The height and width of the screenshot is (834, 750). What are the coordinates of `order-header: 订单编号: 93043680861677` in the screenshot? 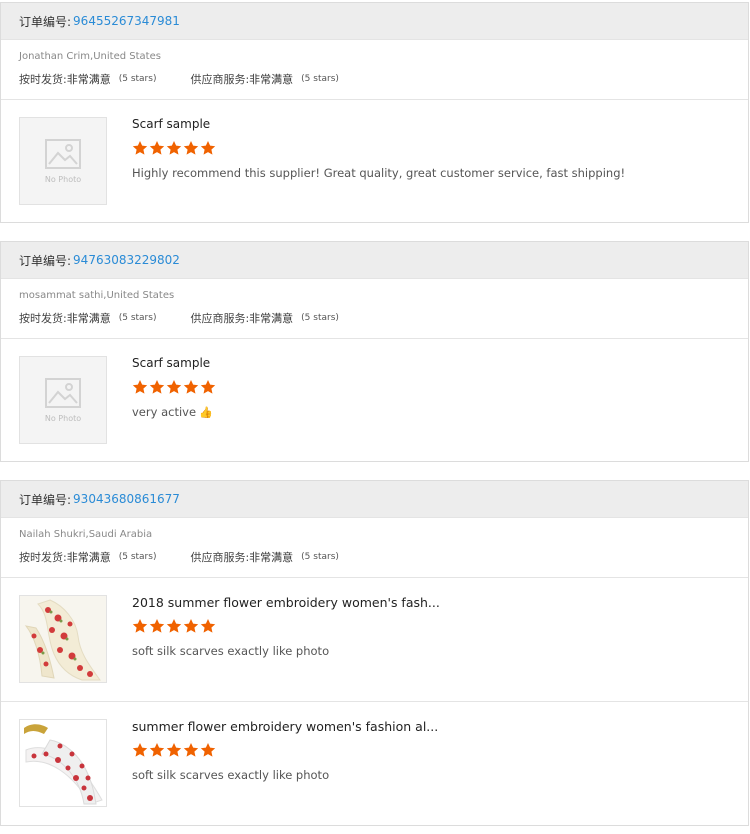 It's located at (374, 499).